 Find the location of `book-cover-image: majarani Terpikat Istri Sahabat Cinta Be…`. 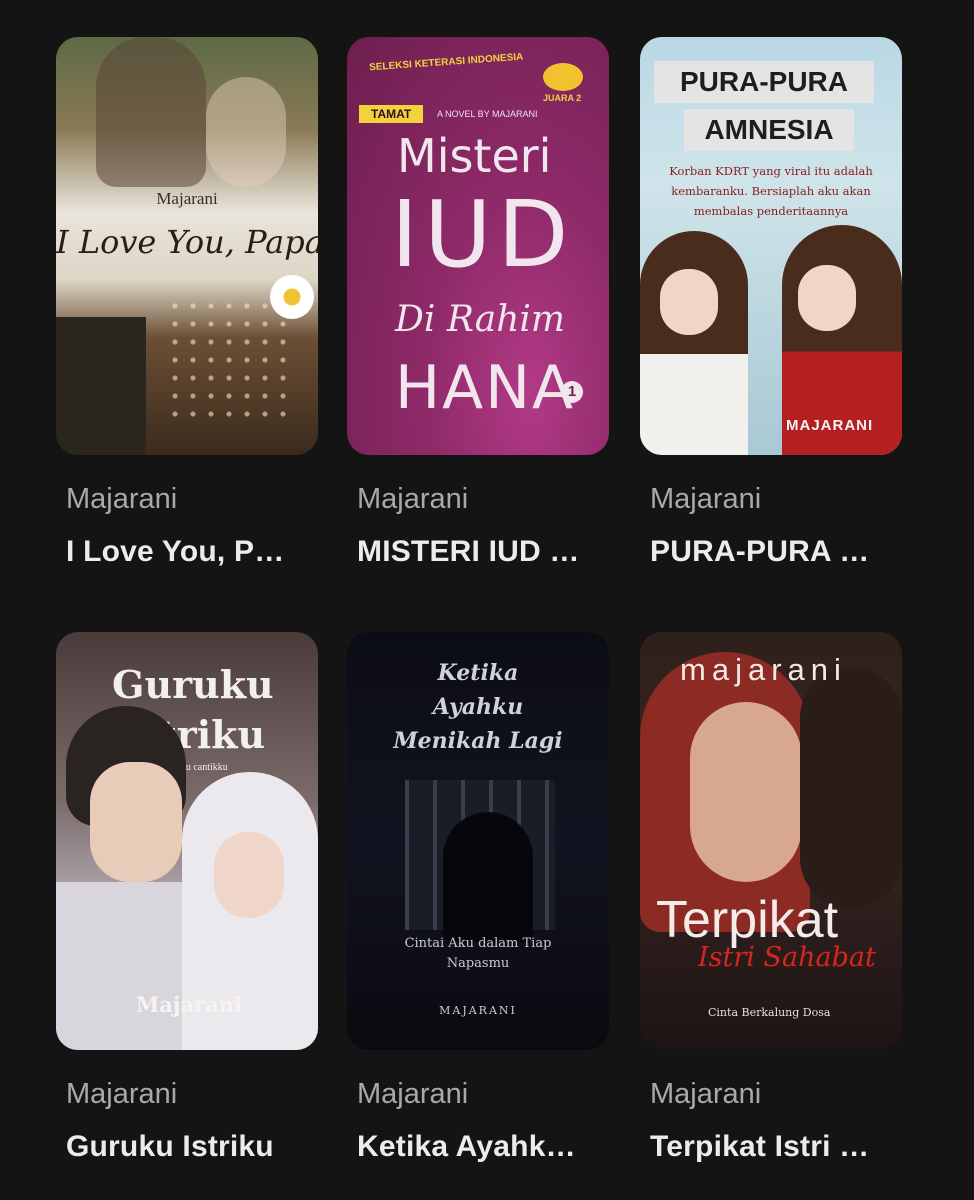

book-cover-image: majarani Terpikat Istri Sahabat Cinta Be… is located at coordinates (771, 841).